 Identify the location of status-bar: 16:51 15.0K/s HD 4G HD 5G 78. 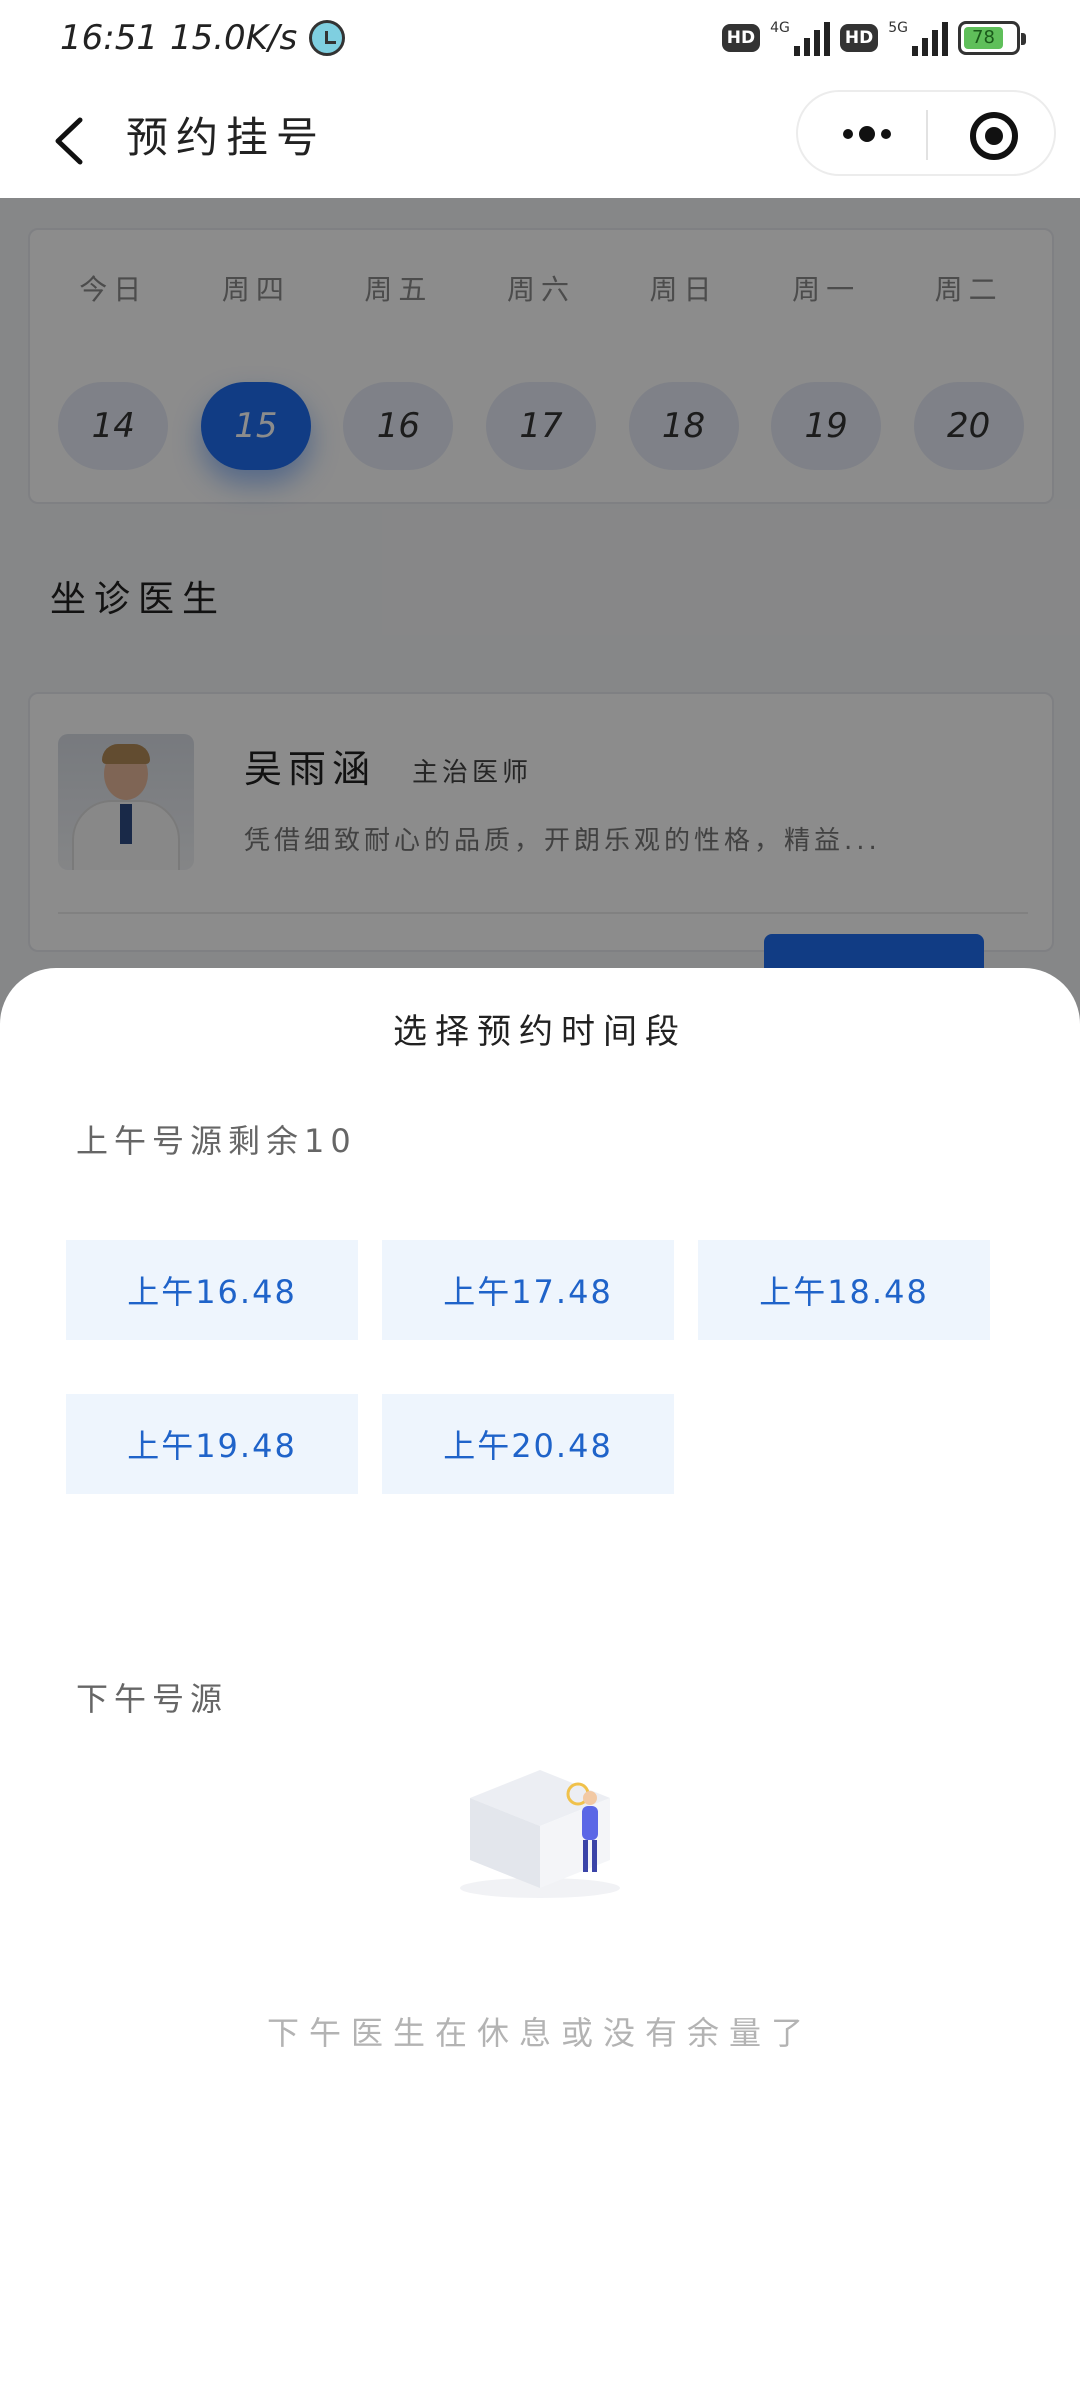
(540, 42).